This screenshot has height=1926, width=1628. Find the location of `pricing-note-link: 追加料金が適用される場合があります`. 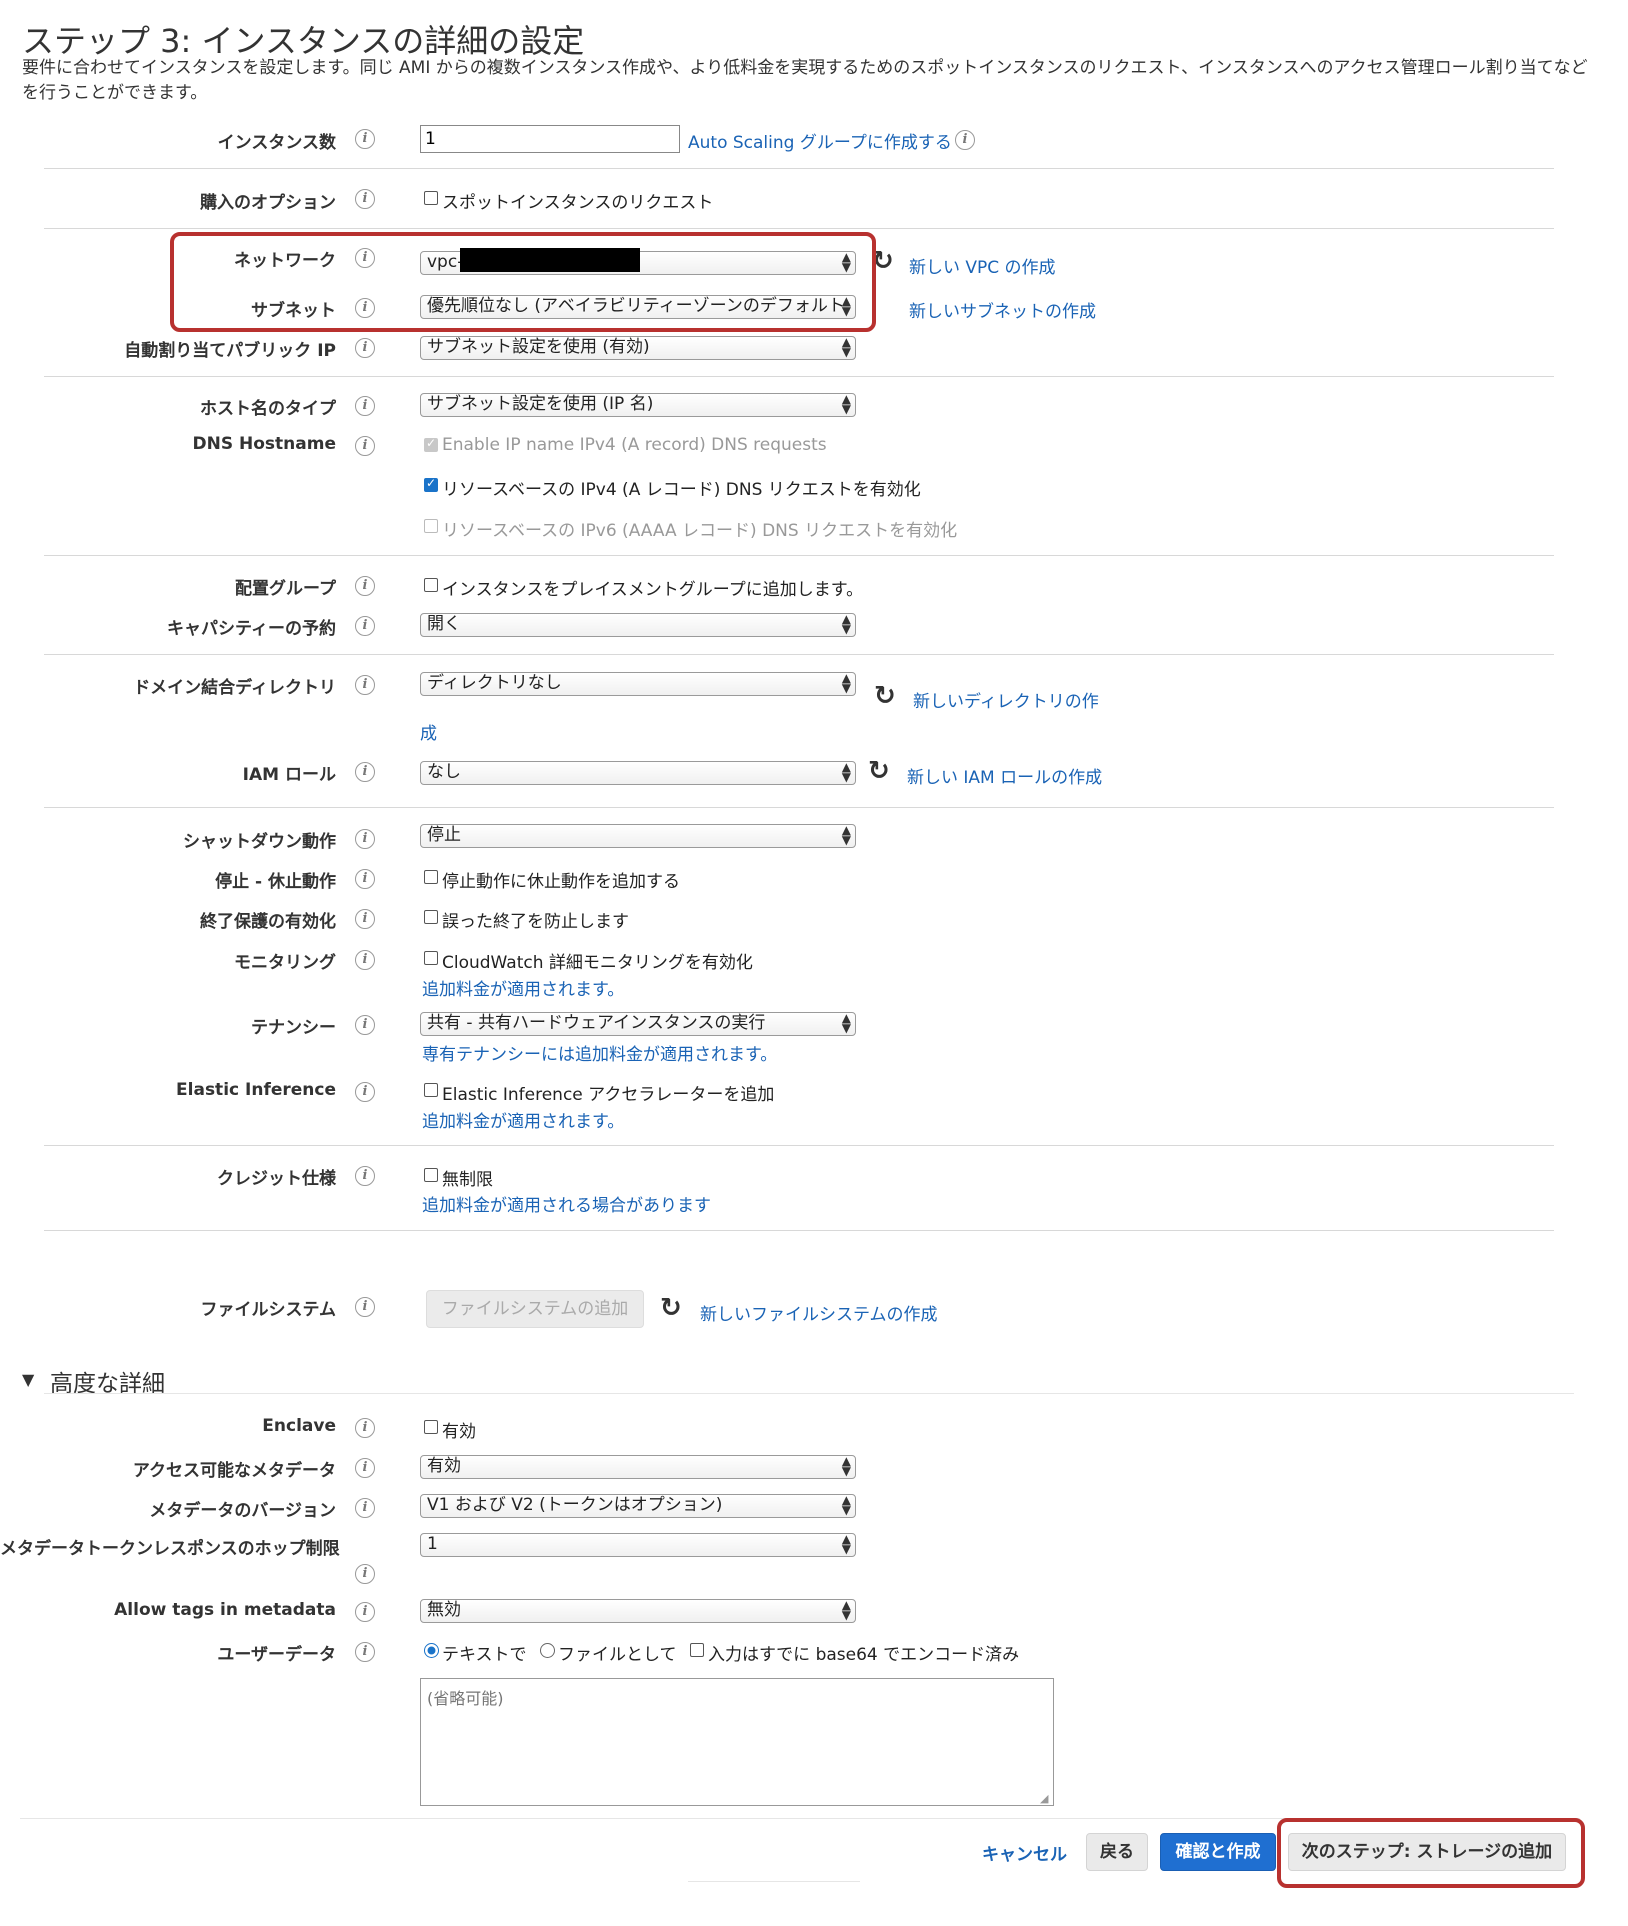

pricing-note-link: 追加料金が適用される場合があります is located at coordinates (566, 1203).